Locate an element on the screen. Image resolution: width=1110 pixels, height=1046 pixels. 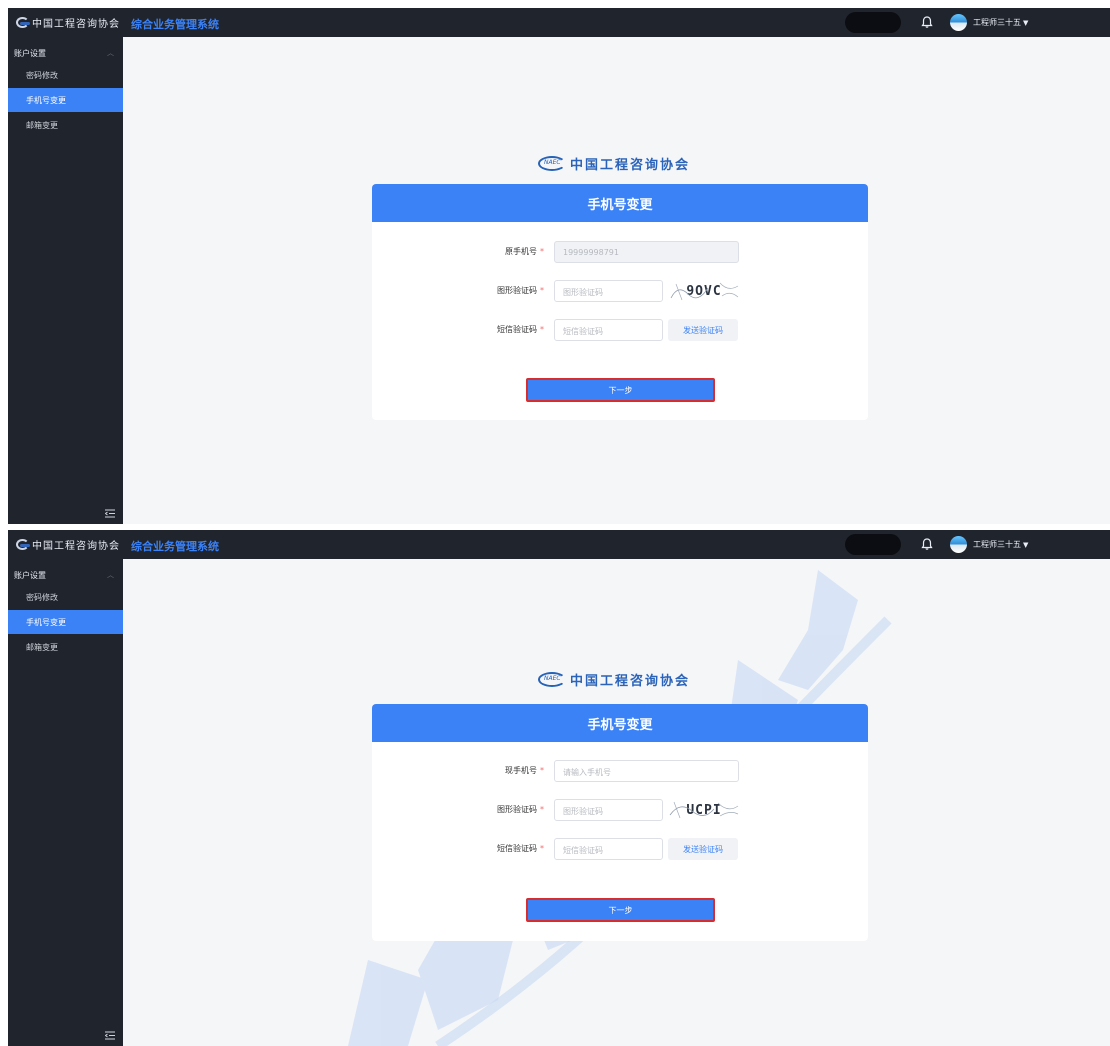
form-row-phone: 原手机号 * 19999998791 is located at coordinates (620, 252).